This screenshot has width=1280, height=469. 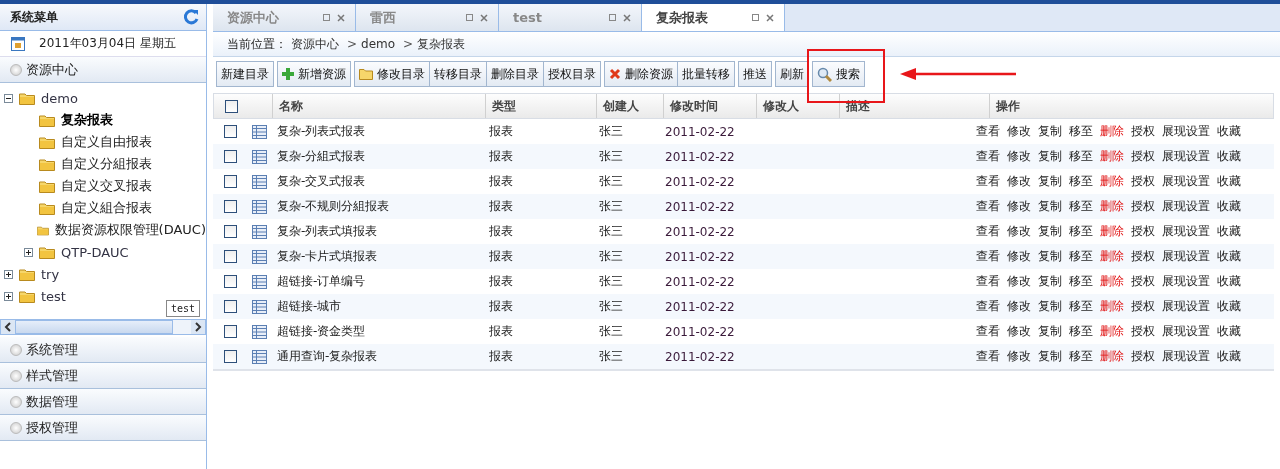 What do you see at coordinates (641, 74) in the screenshot?
I see `toolbar-button: 删除资源` at bounding box center [641, 74].